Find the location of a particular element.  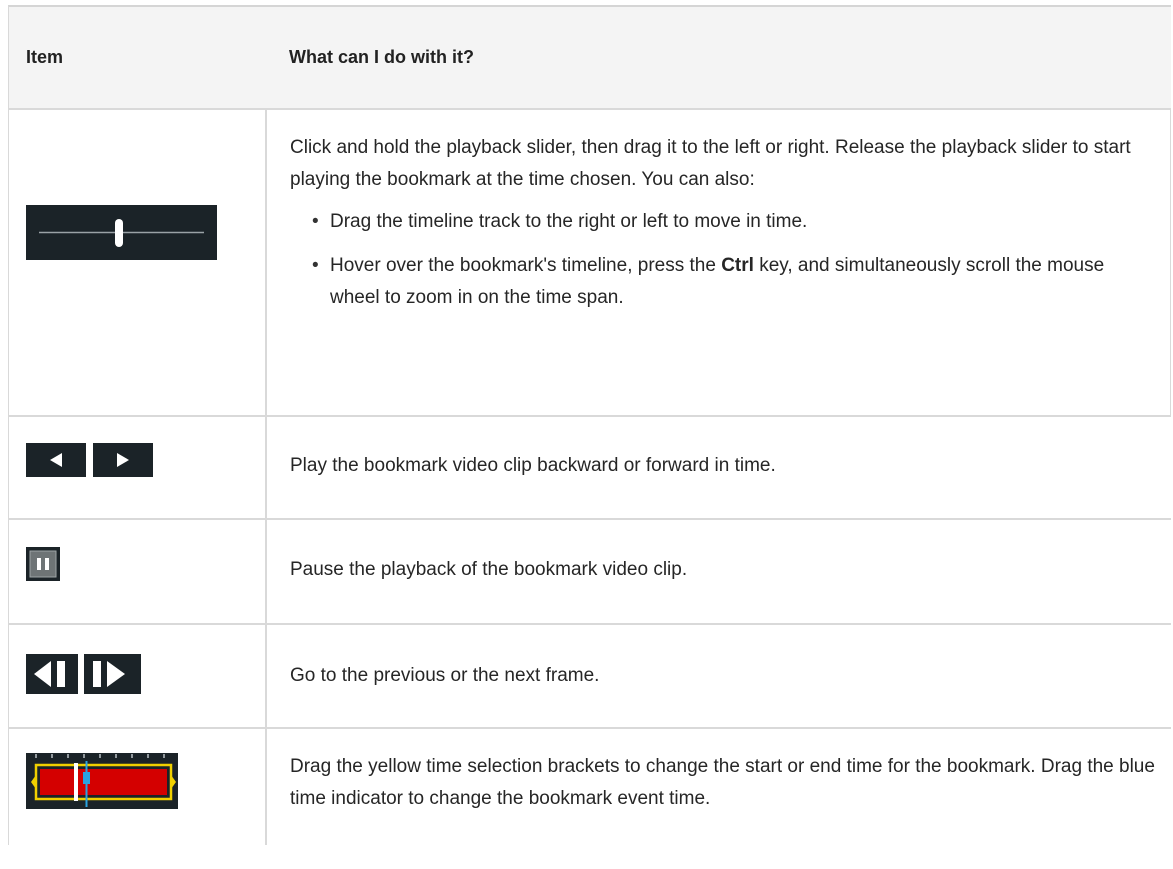

table-header-row: Item What can I do with it? is located at coordinates (590, 58).